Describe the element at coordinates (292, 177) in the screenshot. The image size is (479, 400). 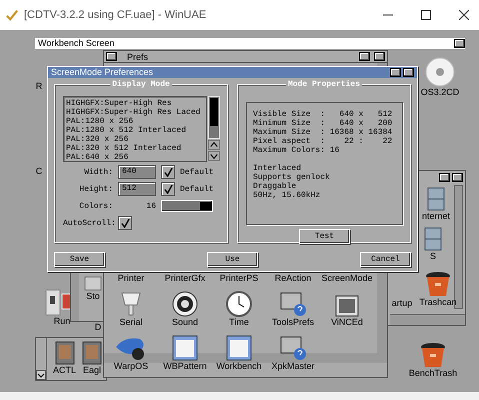
I see `property-label: Supports genlock` at that location.